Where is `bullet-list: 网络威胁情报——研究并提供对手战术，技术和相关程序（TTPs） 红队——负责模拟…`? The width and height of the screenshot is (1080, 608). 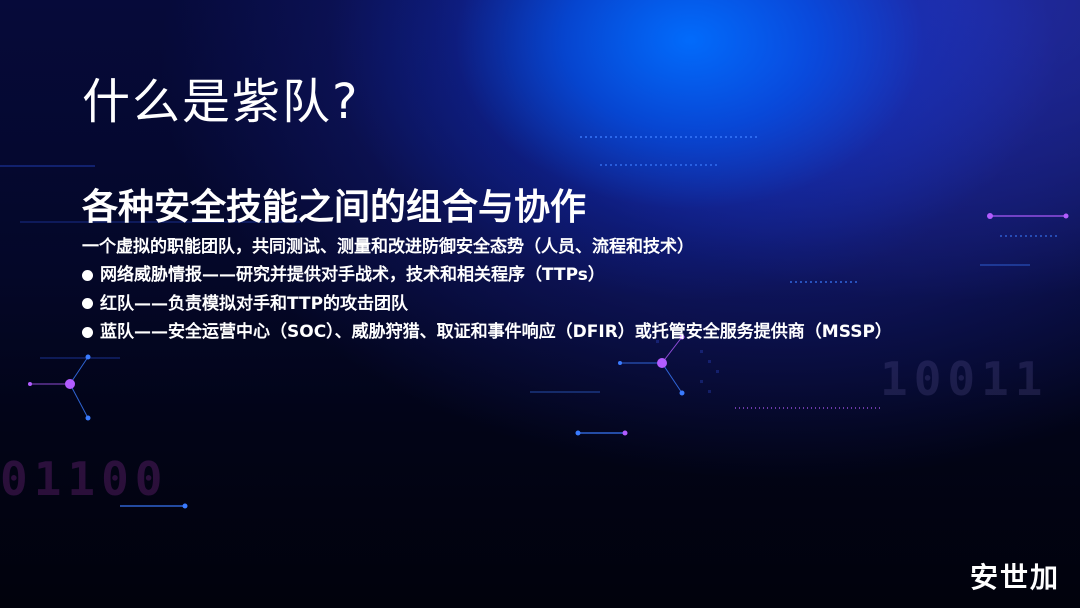
bullet-list: 网络威胁情报——研究并提供对手战术，技术和相关程序（TTPs） 红队——负责模拟… is located at coordinates (487, 304).